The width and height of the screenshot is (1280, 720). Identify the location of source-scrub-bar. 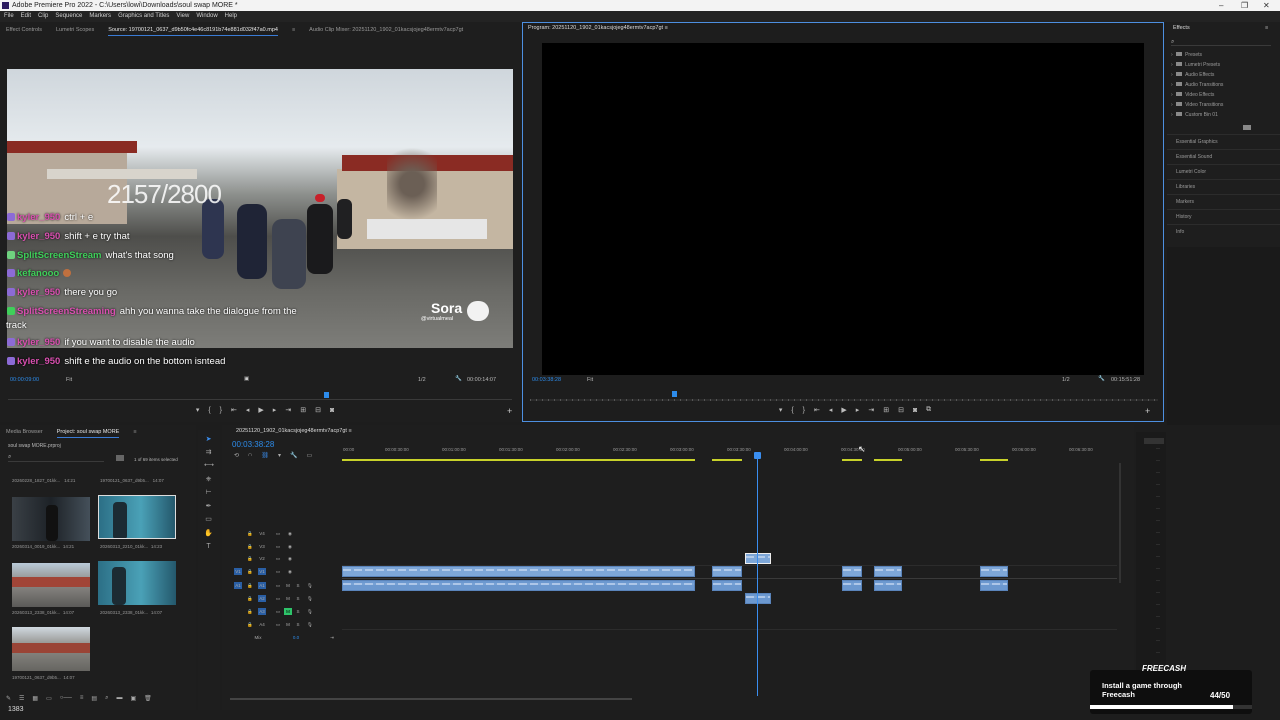
(260, 399).